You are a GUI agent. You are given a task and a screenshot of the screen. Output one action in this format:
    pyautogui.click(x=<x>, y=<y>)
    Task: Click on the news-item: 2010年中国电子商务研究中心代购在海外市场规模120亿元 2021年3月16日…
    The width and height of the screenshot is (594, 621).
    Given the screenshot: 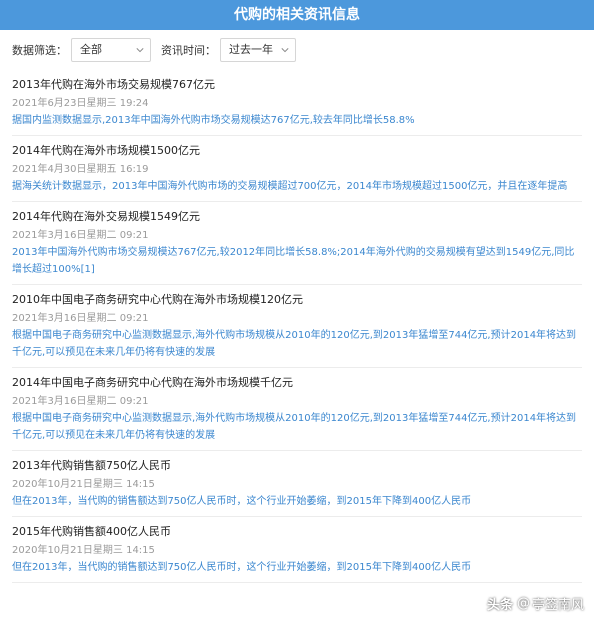 What is the action you would take?
    pyautogui.click(x=297, y=326)
    